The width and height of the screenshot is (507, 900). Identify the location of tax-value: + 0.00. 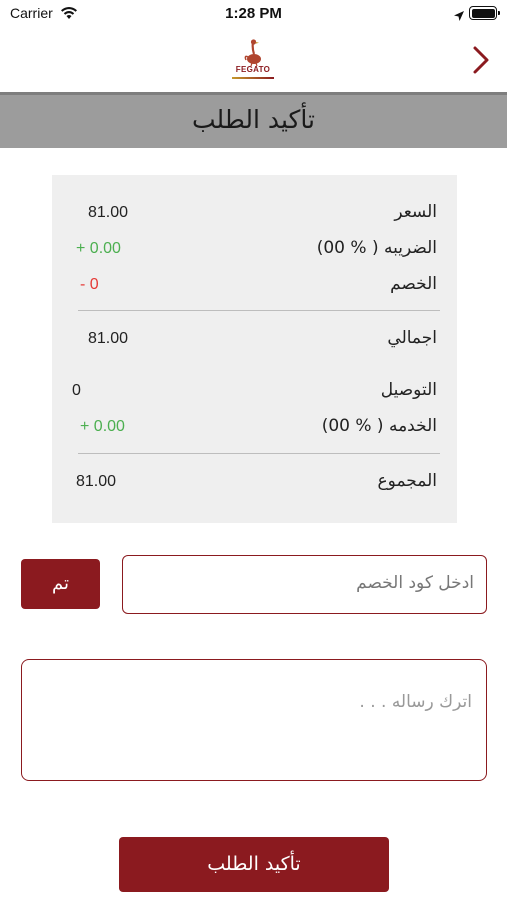
(98, 248).